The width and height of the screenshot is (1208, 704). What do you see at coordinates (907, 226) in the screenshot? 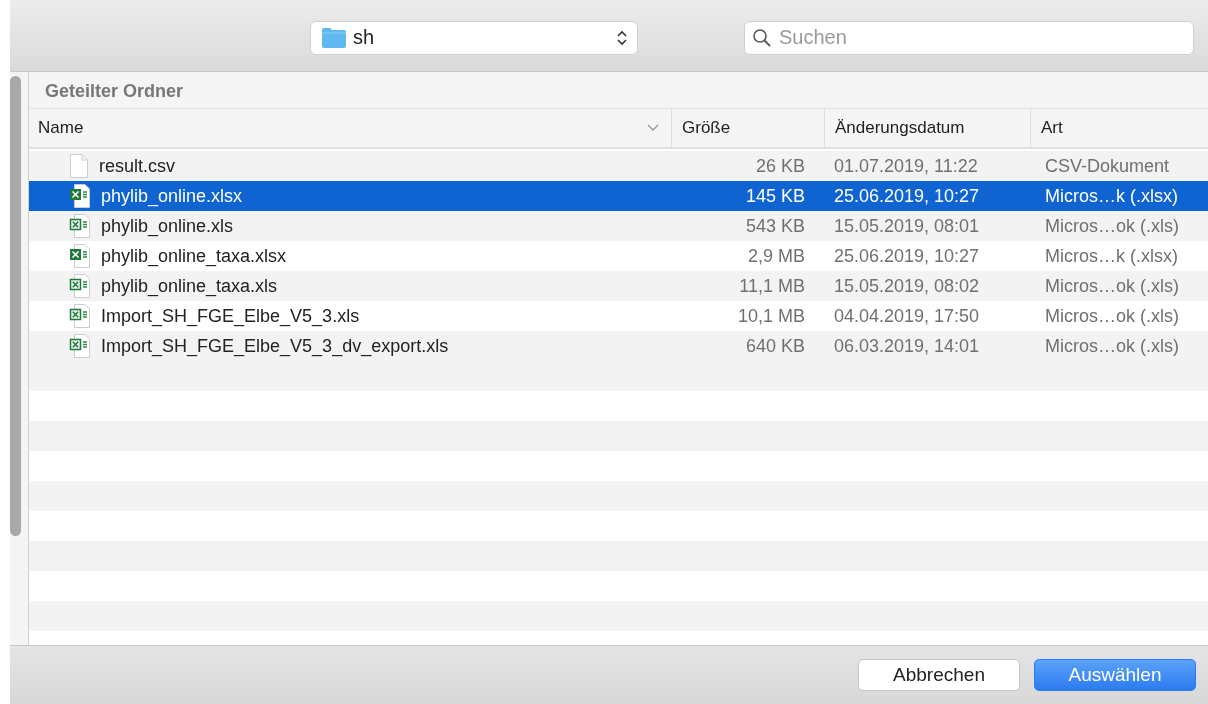
I see `modified-date: 15.05.2019, 08:01` at bounding box center [907, 226].